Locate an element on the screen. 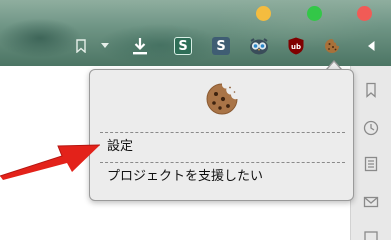  close-window-button is located at coordinates (364, 13).